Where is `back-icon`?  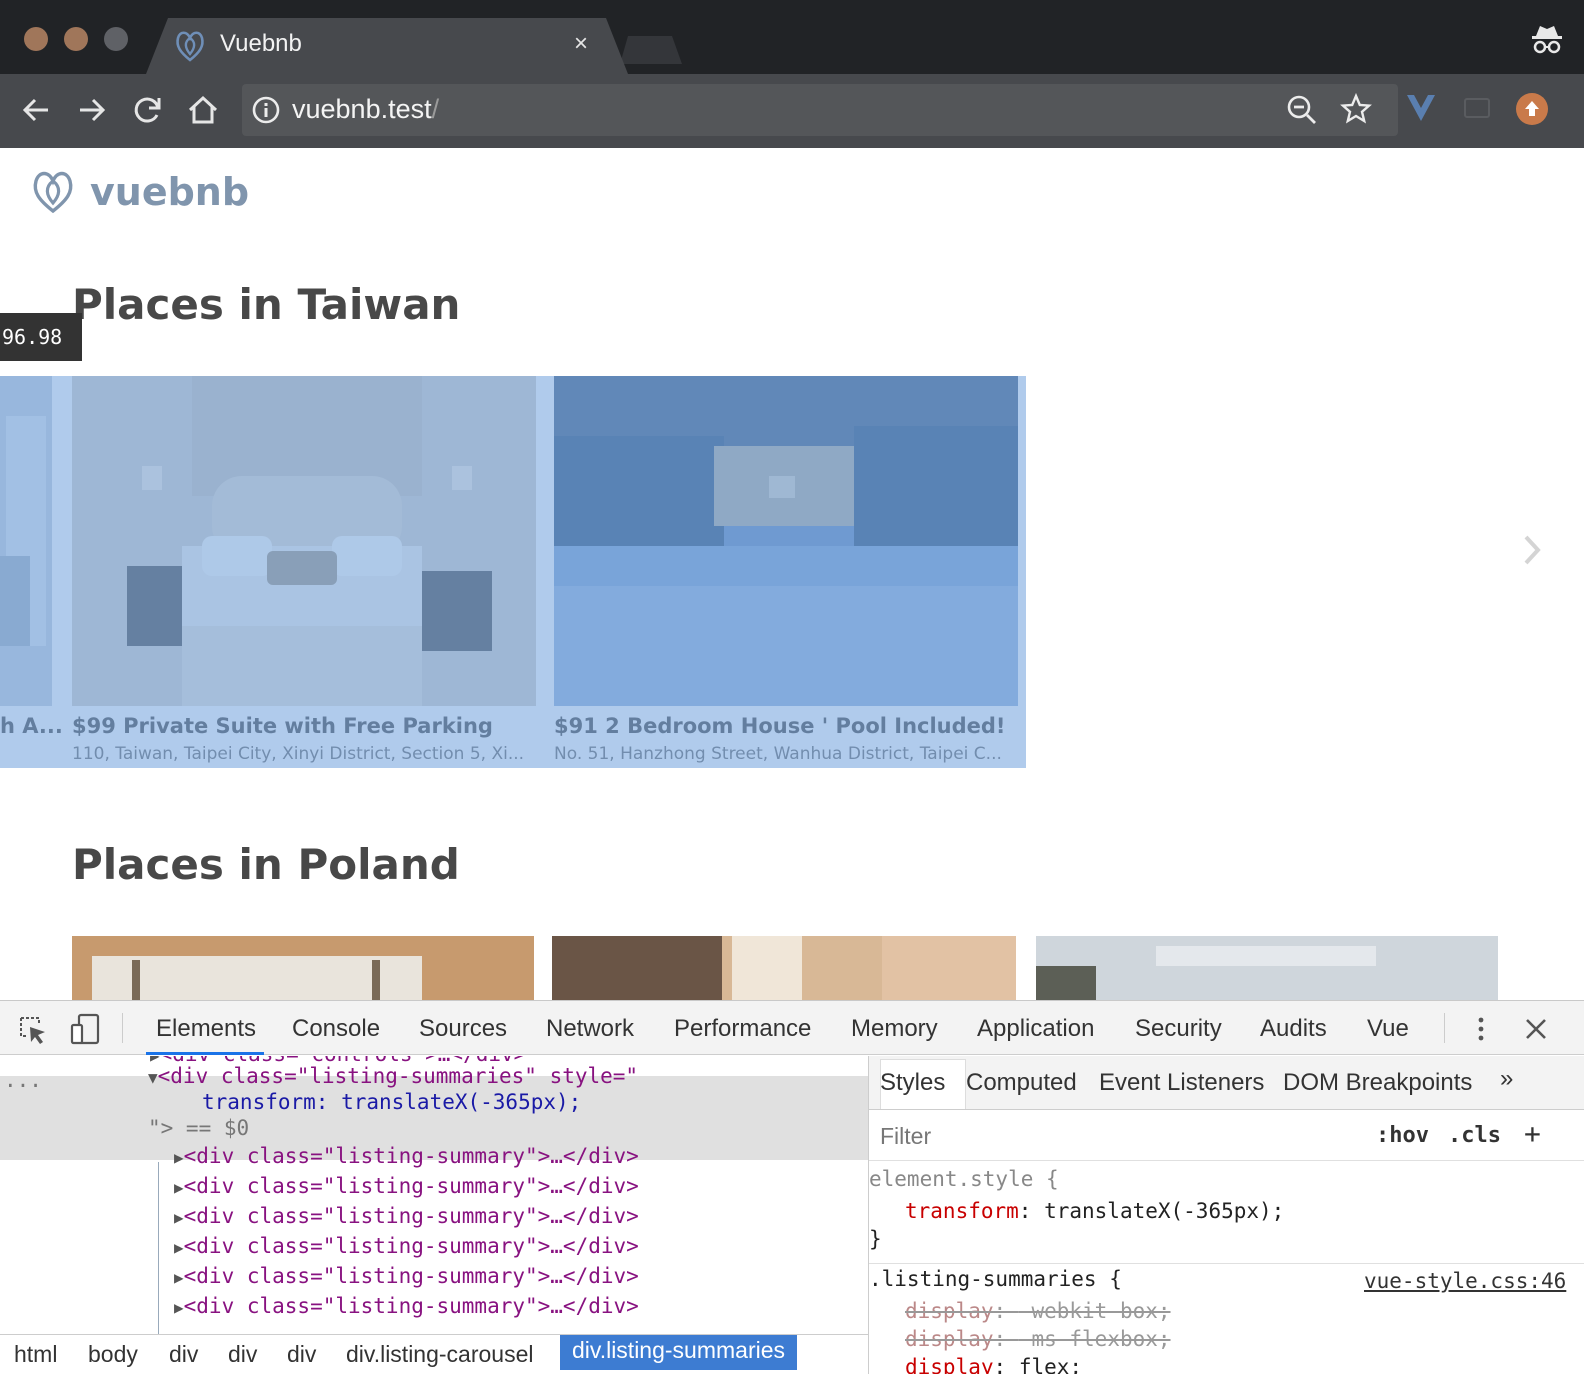 back-icon is located at coordinates (35, 110).